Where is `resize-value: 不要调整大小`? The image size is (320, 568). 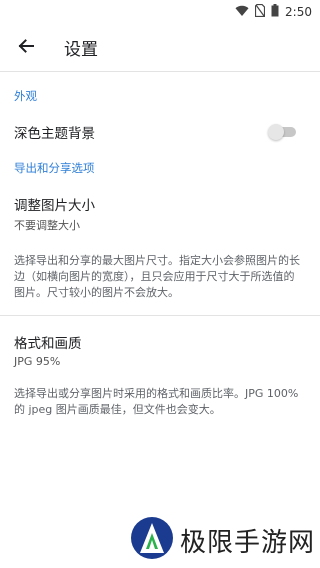
resize-value: 不要调整大小 is located at coordinates (47, 225).